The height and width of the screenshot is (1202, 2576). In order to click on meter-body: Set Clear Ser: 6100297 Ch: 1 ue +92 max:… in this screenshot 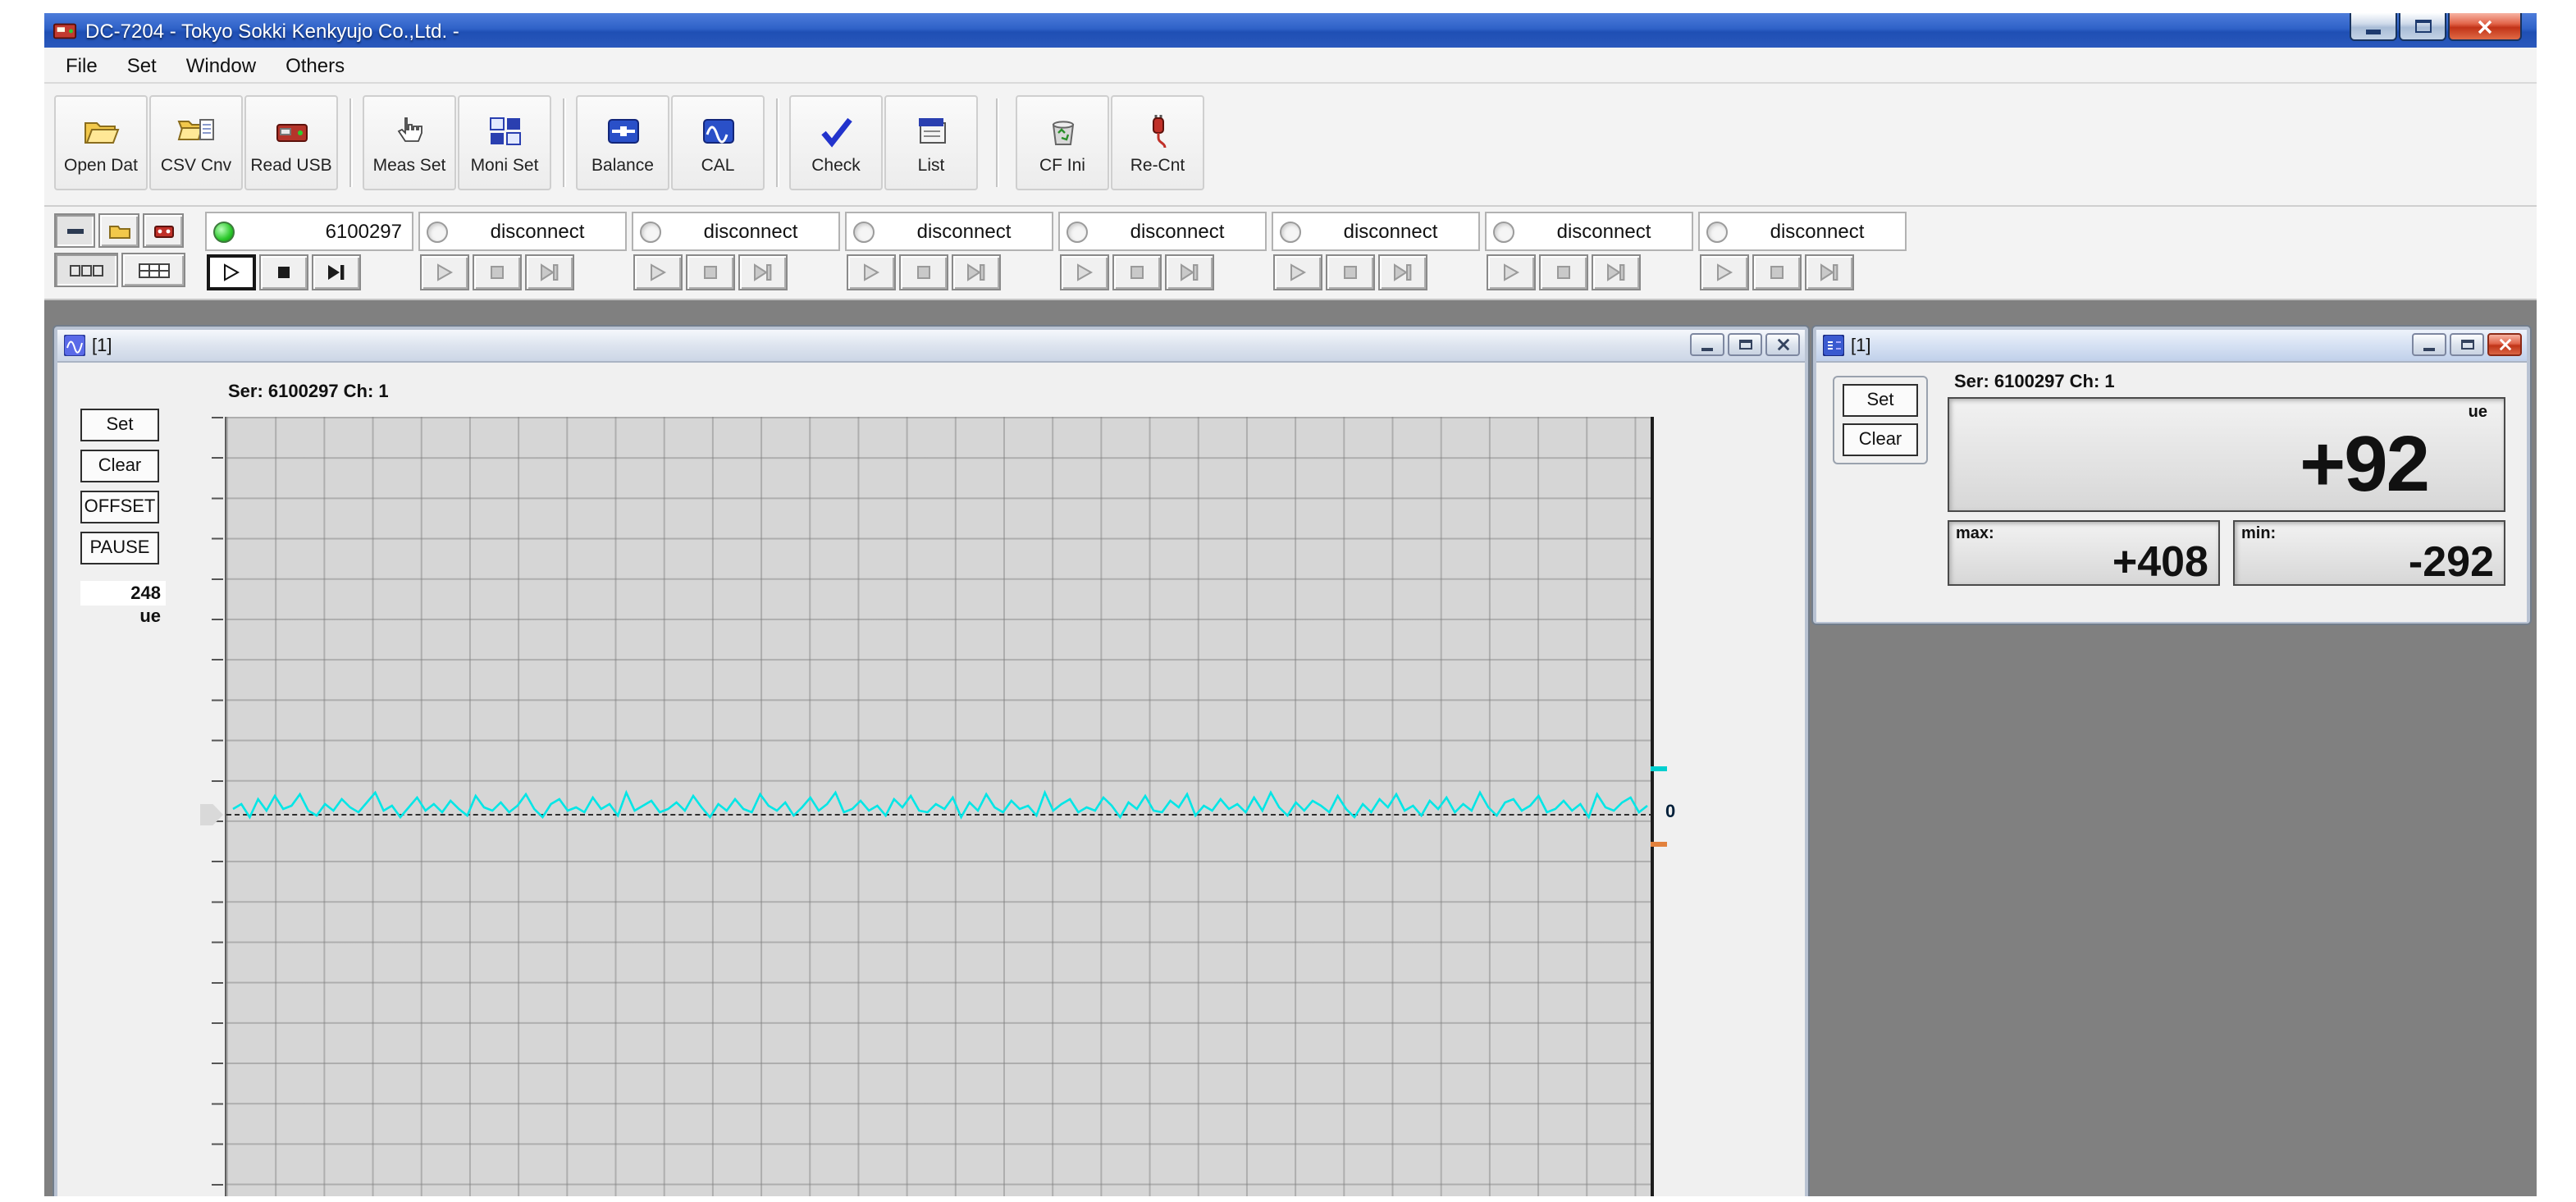, I will do `click(2171, 492)`.